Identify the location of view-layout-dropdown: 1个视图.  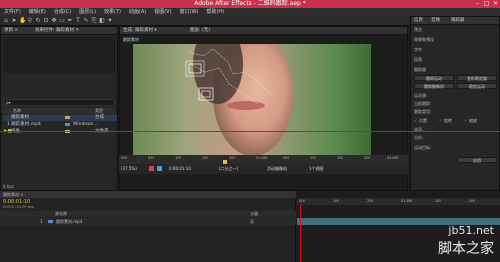
(316, 169).